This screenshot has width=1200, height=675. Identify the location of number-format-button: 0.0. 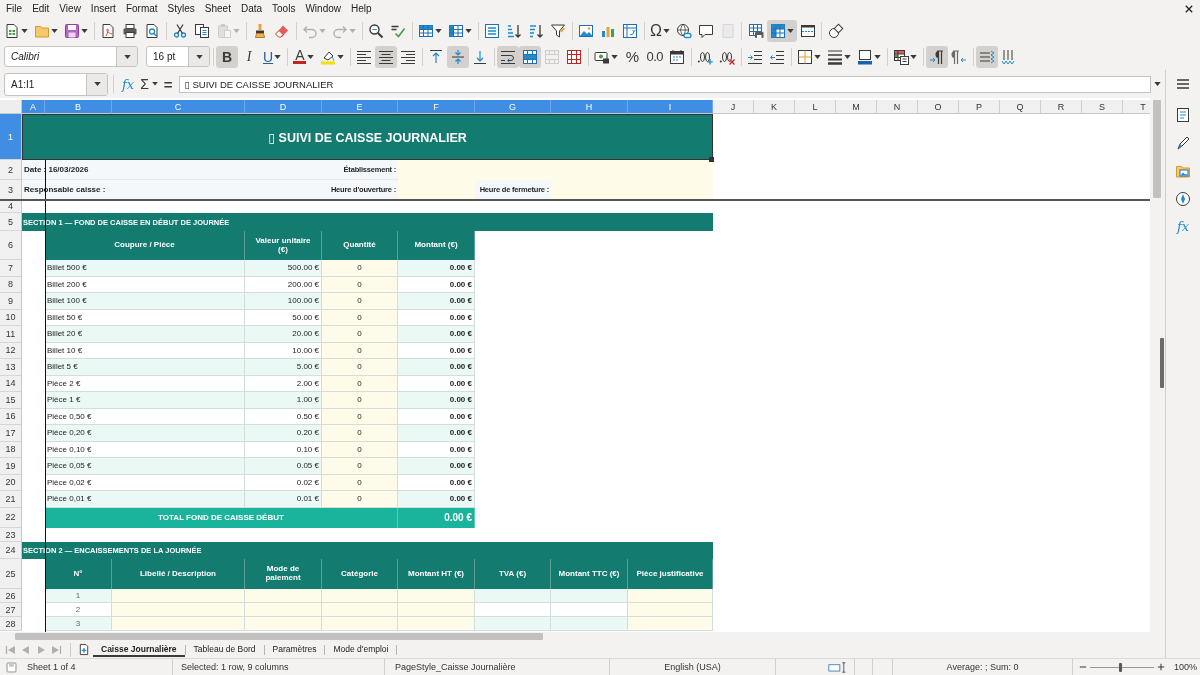
(655, 56).